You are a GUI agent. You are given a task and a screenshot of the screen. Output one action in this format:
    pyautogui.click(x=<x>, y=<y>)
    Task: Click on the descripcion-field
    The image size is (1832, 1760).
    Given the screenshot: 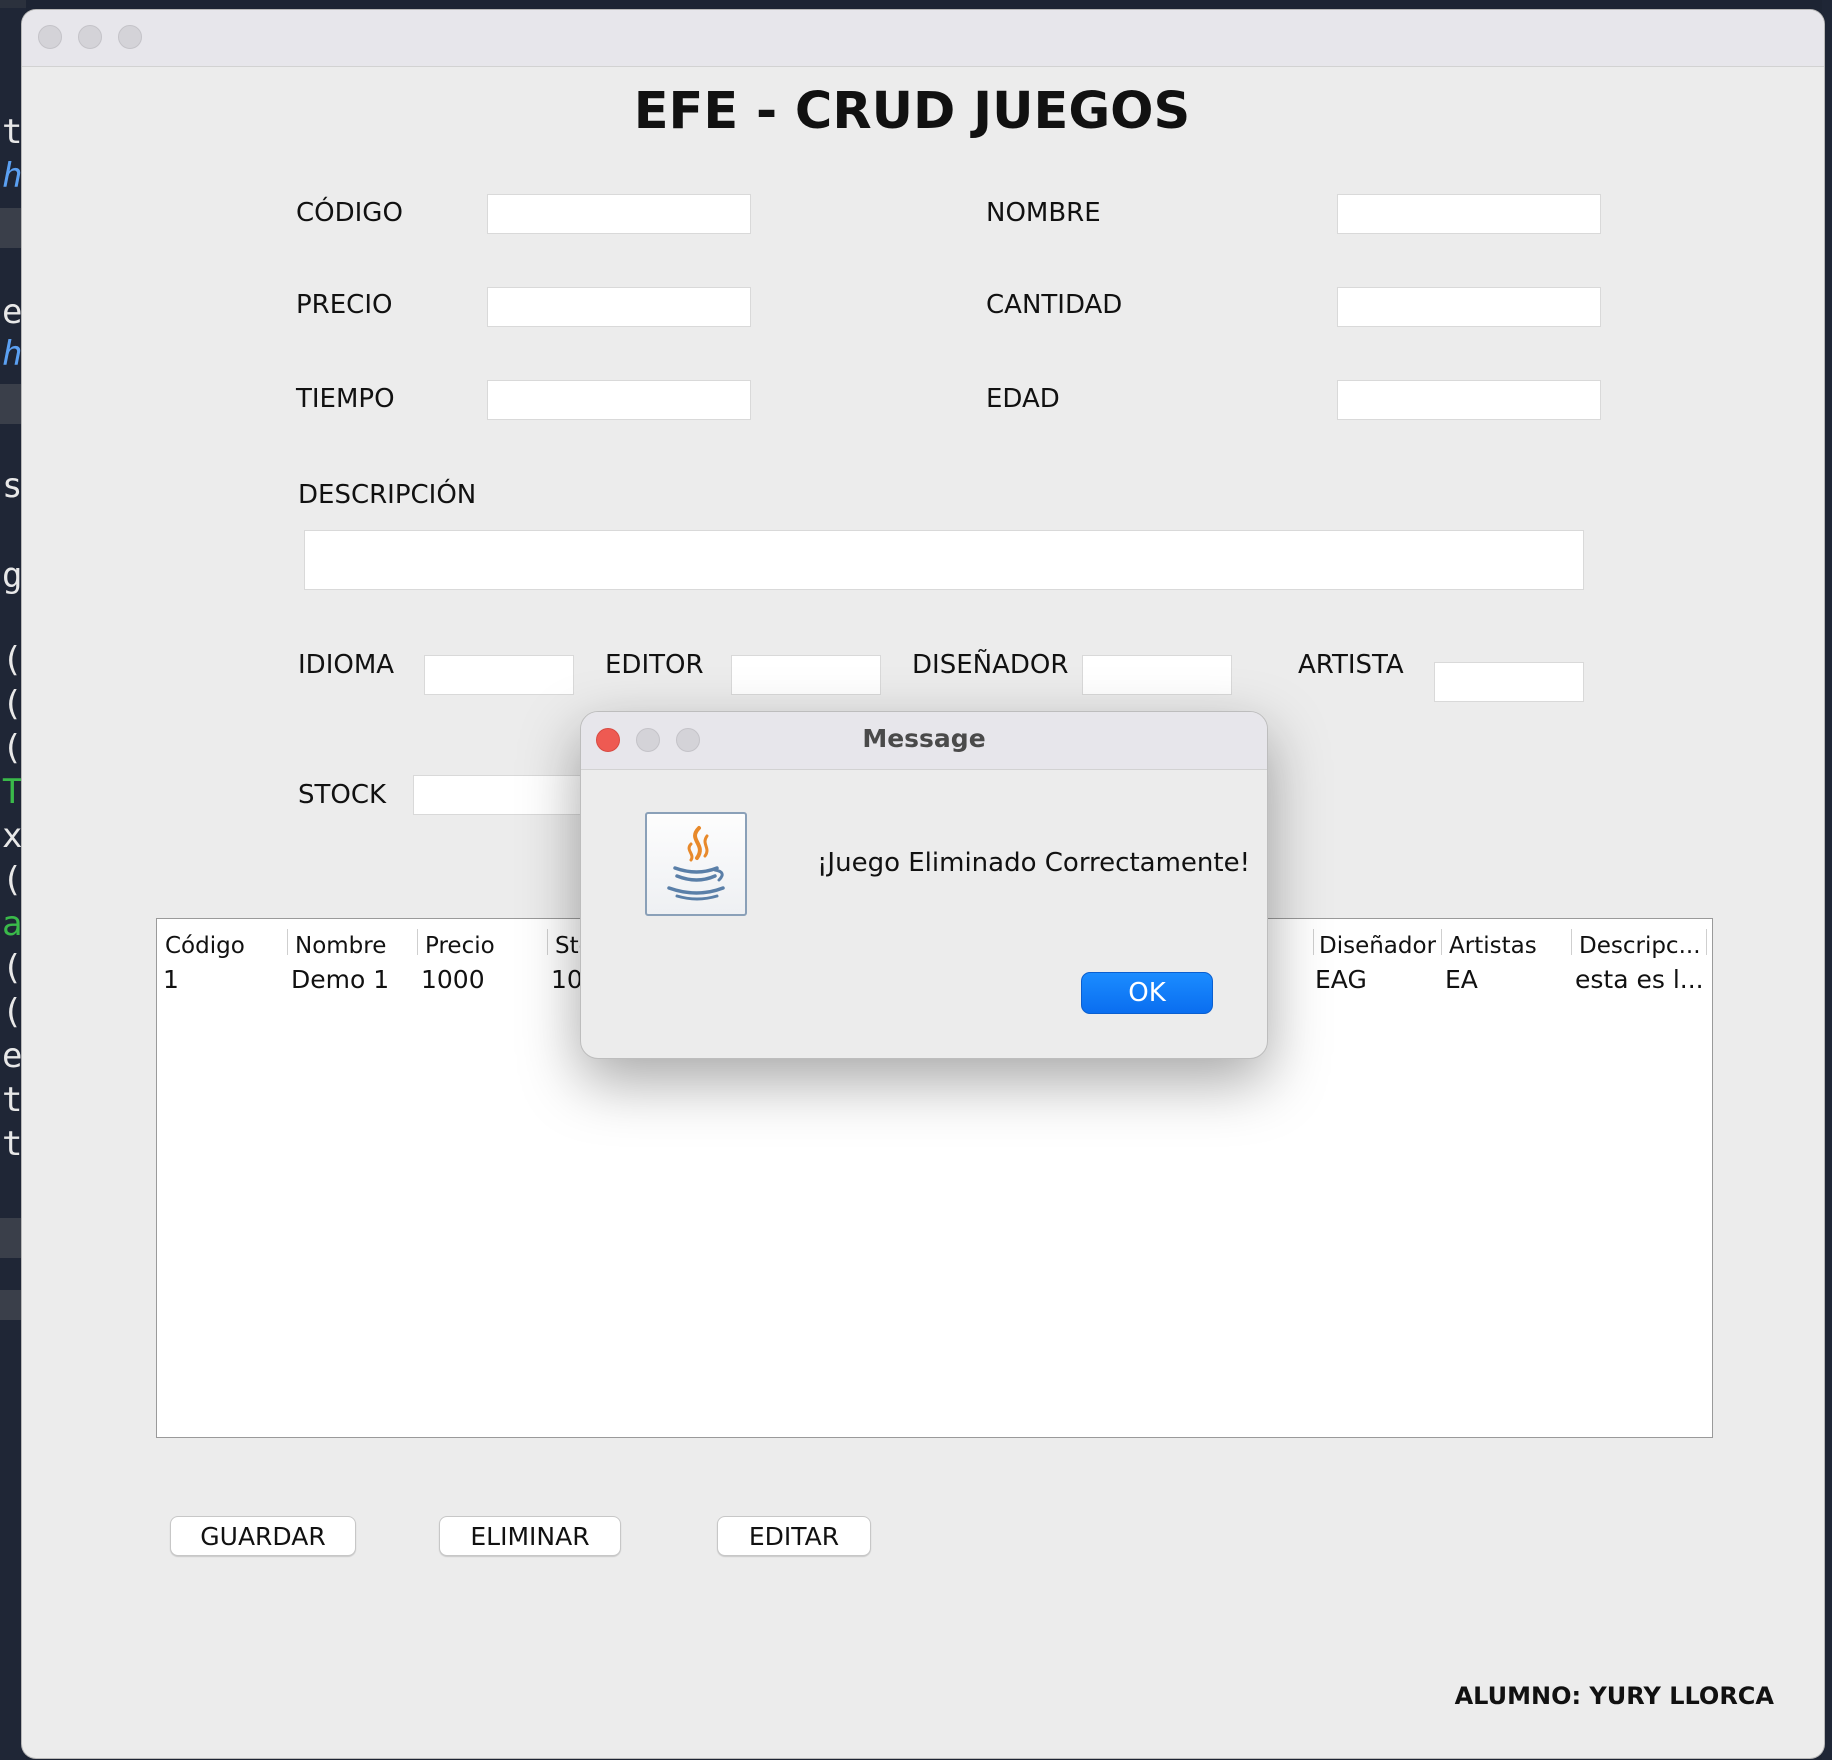 What is the action you would take?
    pyautogui.click(x=944, y=560)
    